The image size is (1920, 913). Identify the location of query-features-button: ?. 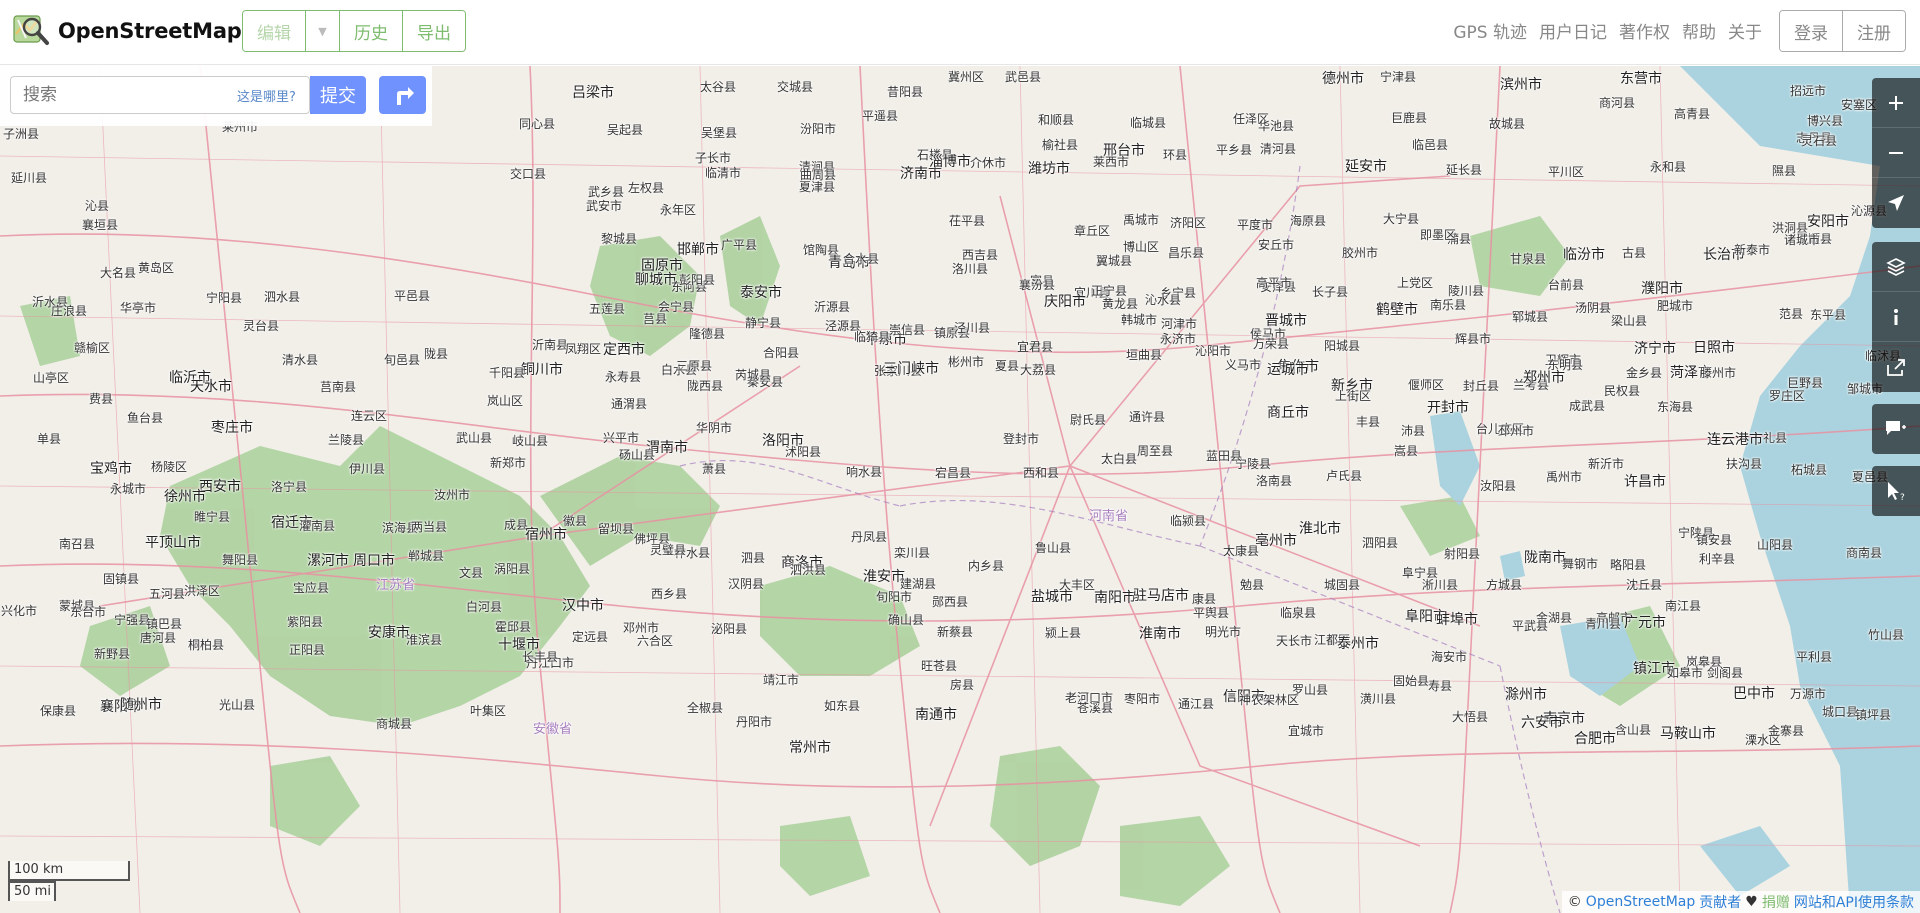
(1896, 491).